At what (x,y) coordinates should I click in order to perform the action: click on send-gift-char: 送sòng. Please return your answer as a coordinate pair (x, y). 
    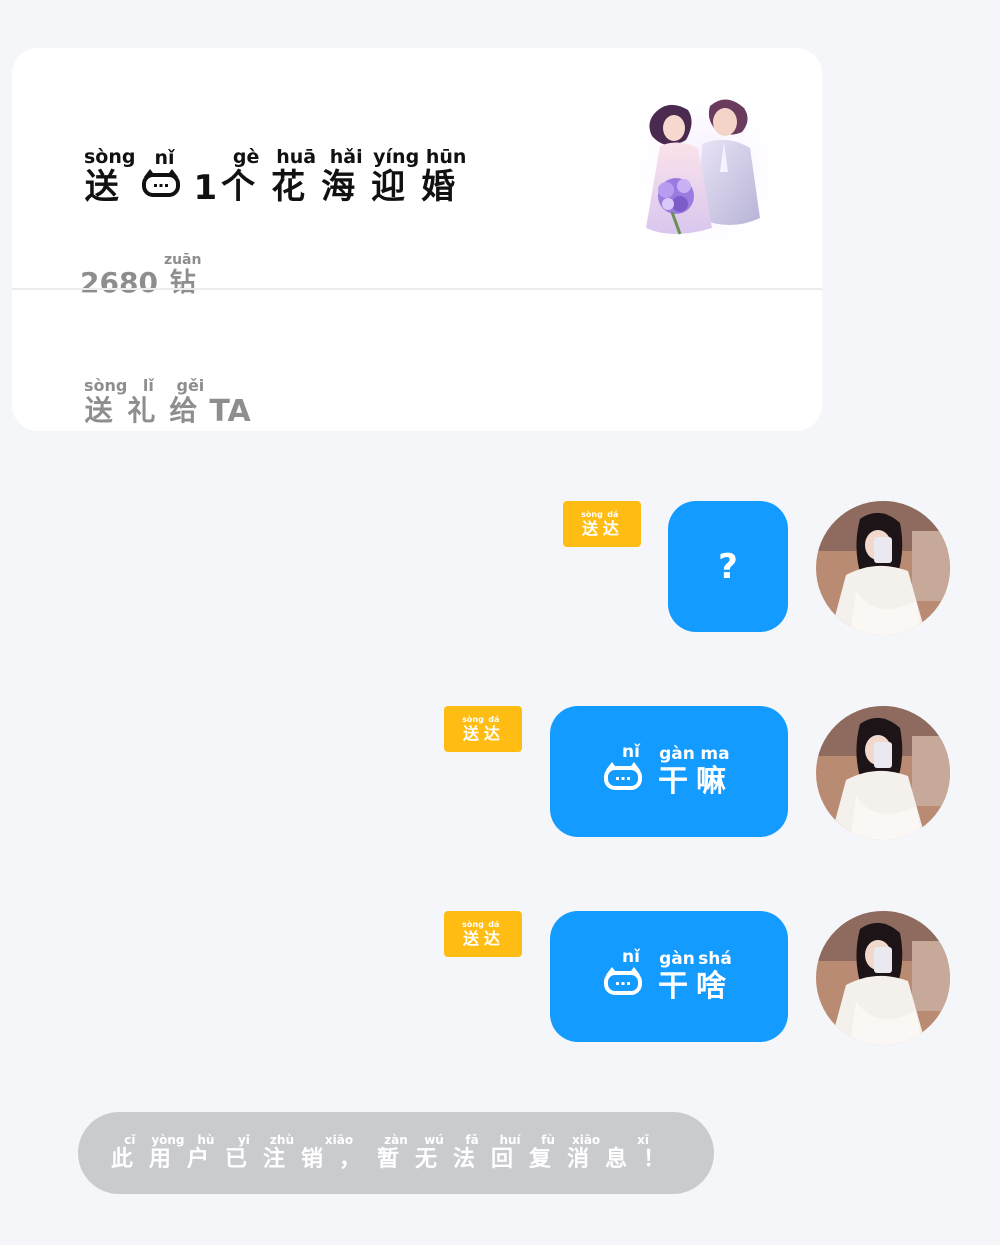
    Looking at the image, I should click on (106, 401).